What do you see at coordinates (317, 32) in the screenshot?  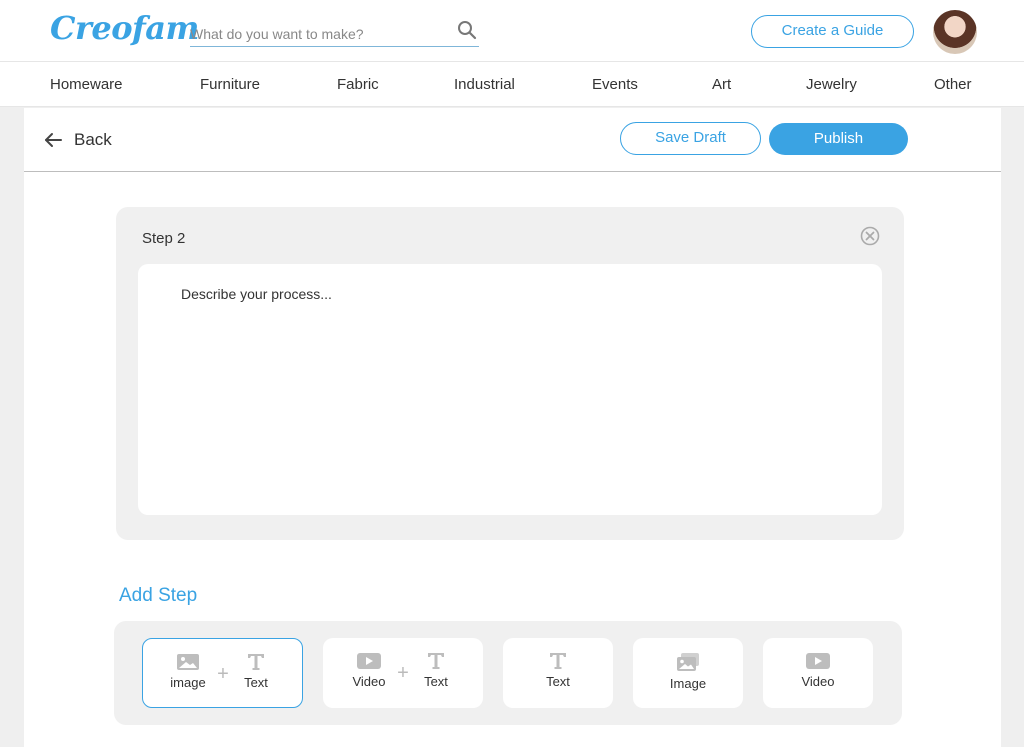 I see `search-input` at bounding box center [317, 32].